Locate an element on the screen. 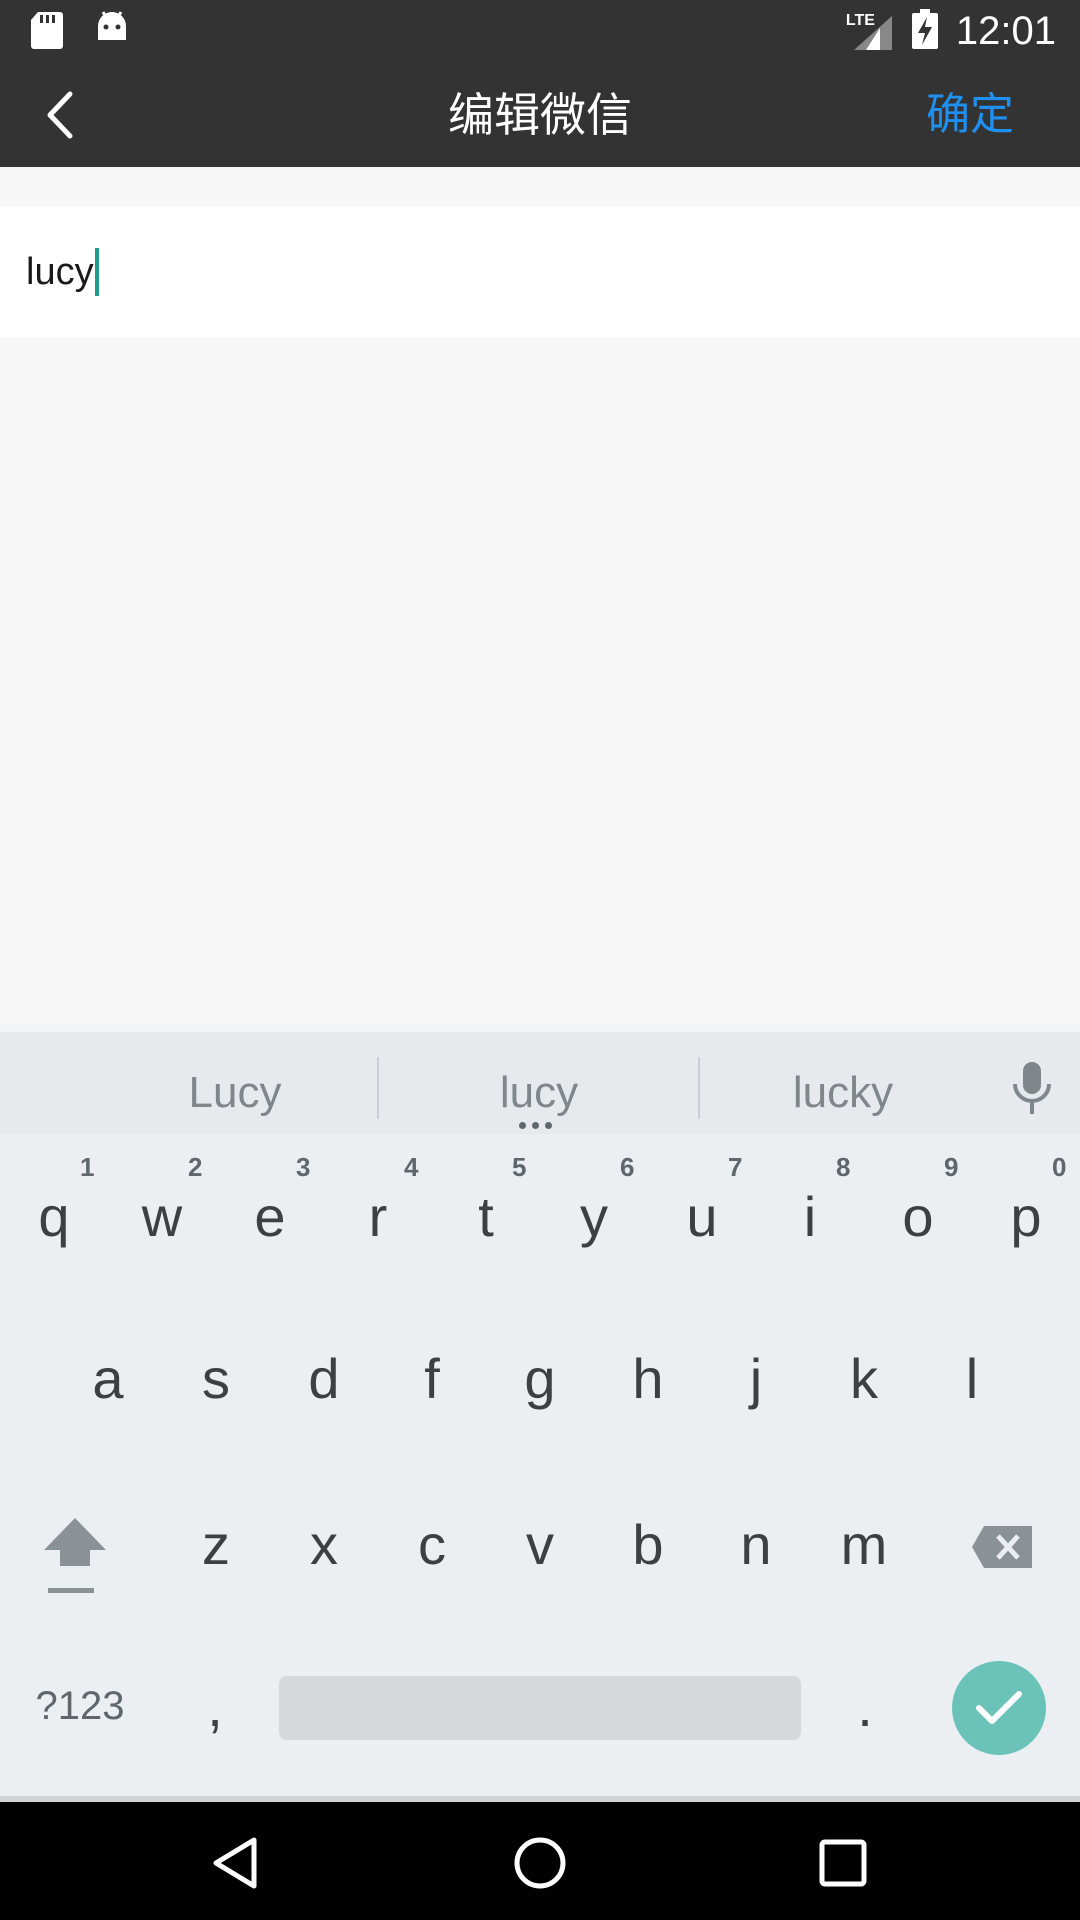 This screenshot has height=1920, width=1080. key-d: d is located at coordinates (324, 1378).